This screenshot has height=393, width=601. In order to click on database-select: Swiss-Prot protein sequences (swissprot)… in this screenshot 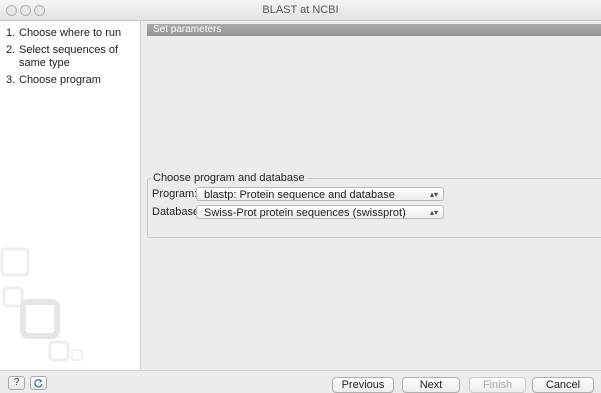, I will do `click(320, 212)`.